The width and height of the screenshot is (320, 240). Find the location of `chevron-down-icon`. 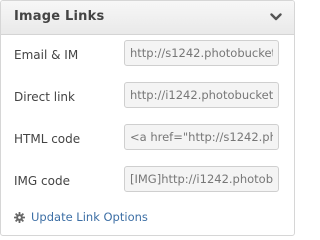

chevron-down-icon is located at coordinates (276, 17).